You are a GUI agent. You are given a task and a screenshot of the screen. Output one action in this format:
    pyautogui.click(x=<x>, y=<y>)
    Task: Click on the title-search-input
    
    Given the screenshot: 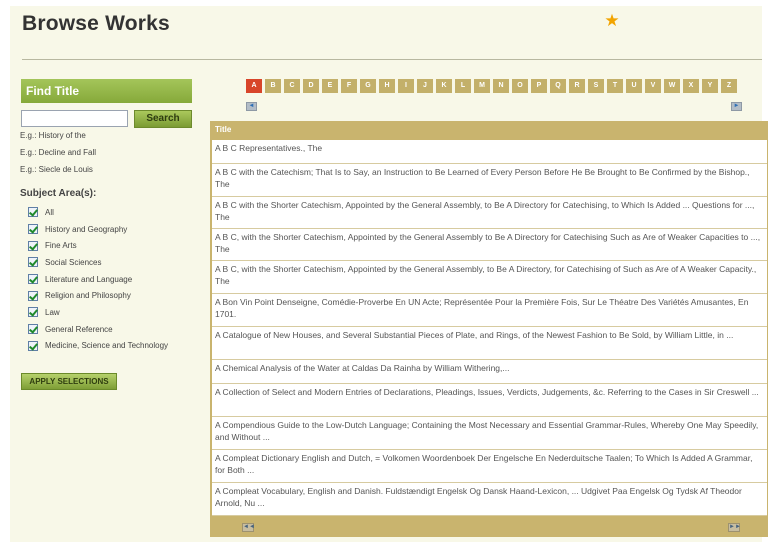 What is the action you would take?
    pyautogui.click(x=74, y=118)
    